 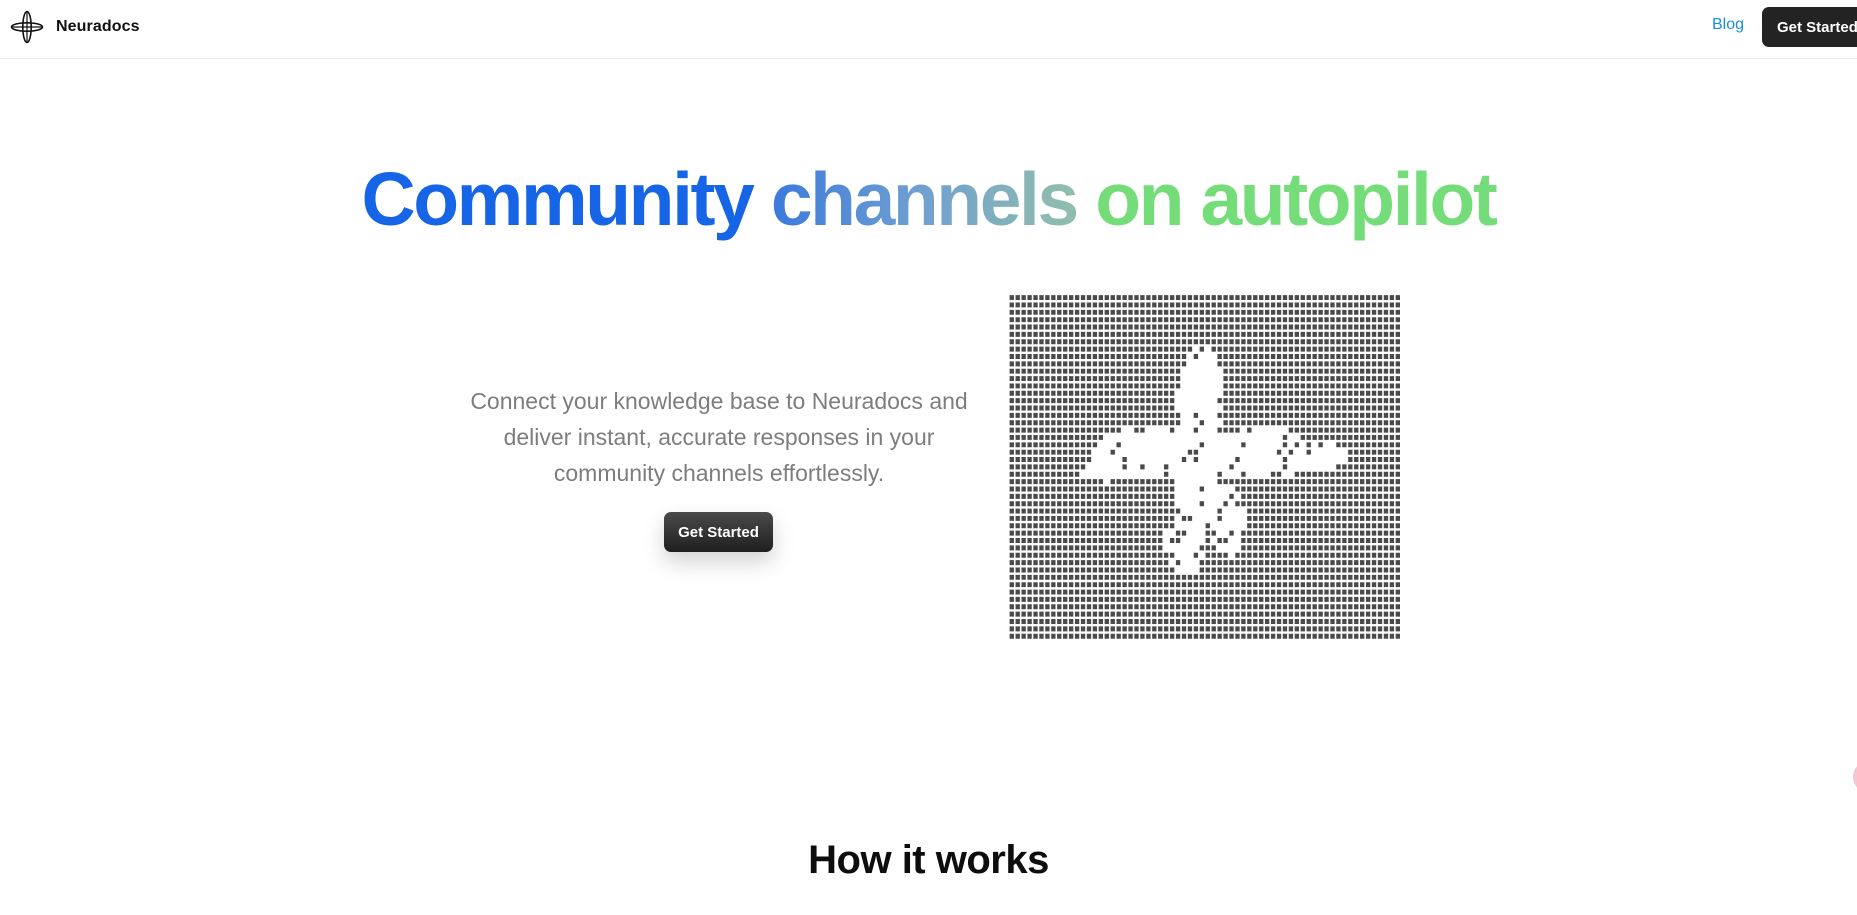 I want to click on chat-widget-edge, so click(x=1855, y=777).